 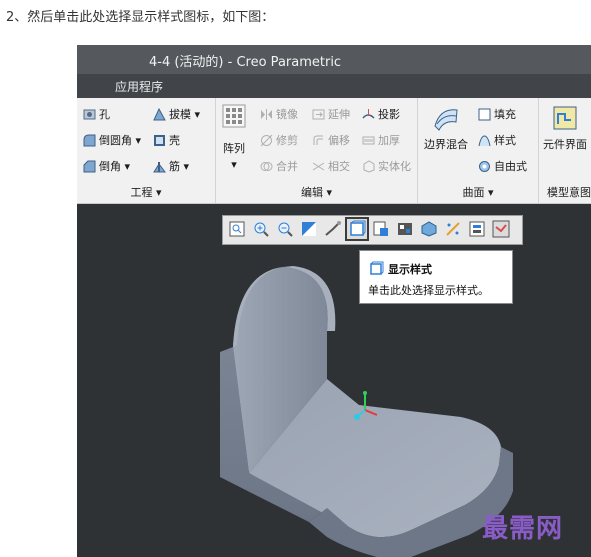 What do you see at coordinates (309, 229) in the screenshot?
I see `repaint-icon` at bounding box center [309, 229].